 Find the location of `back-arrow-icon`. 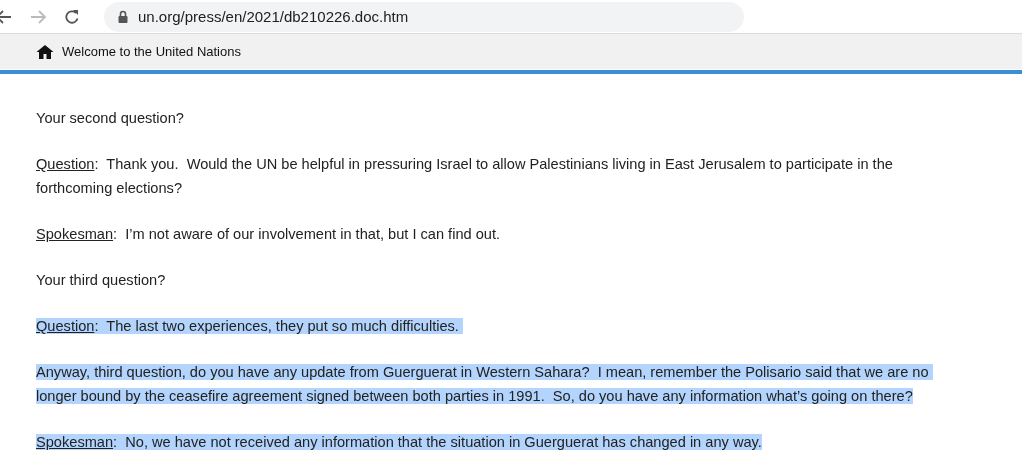

back-arrow-icon is located at coordinates (6, 16).